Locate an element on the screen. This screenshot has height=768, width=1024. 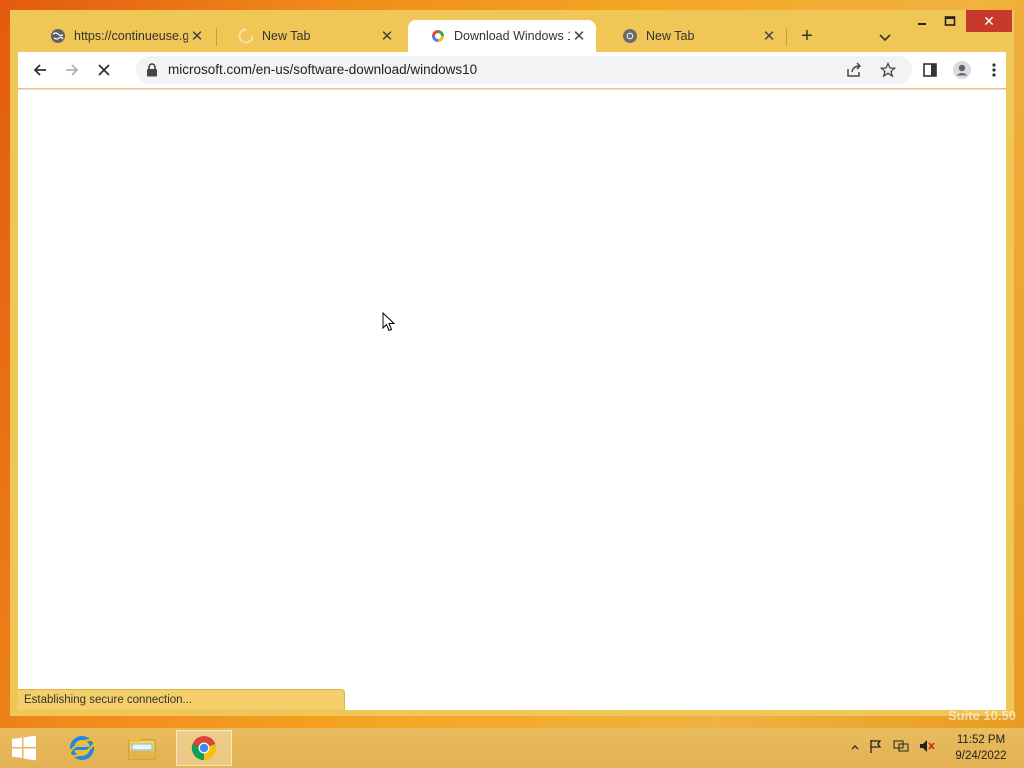
new-tab-button: + is located at coordinates (807, 37).